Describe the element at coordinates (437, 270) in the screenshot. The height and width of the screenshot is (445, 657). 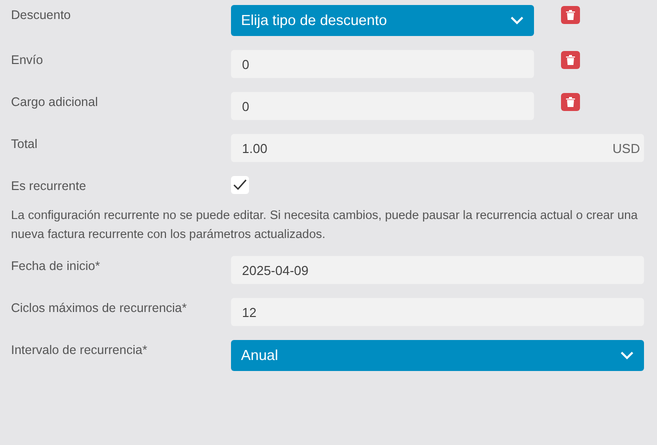
I see `input-field: 2025-04-09` at that location.